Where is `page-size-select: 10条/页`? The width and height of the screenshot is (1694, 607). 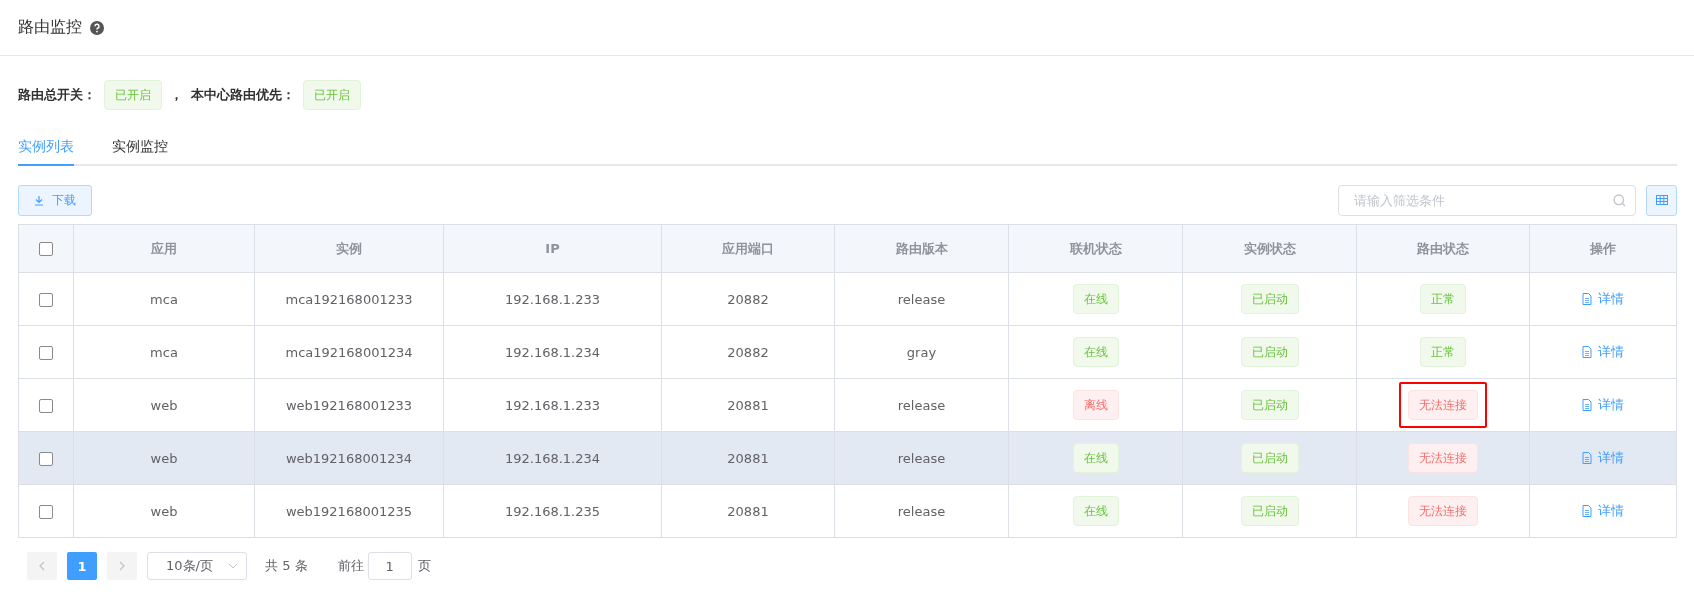 page-size-select: 10条/页 is located at coordinates (197, 566).